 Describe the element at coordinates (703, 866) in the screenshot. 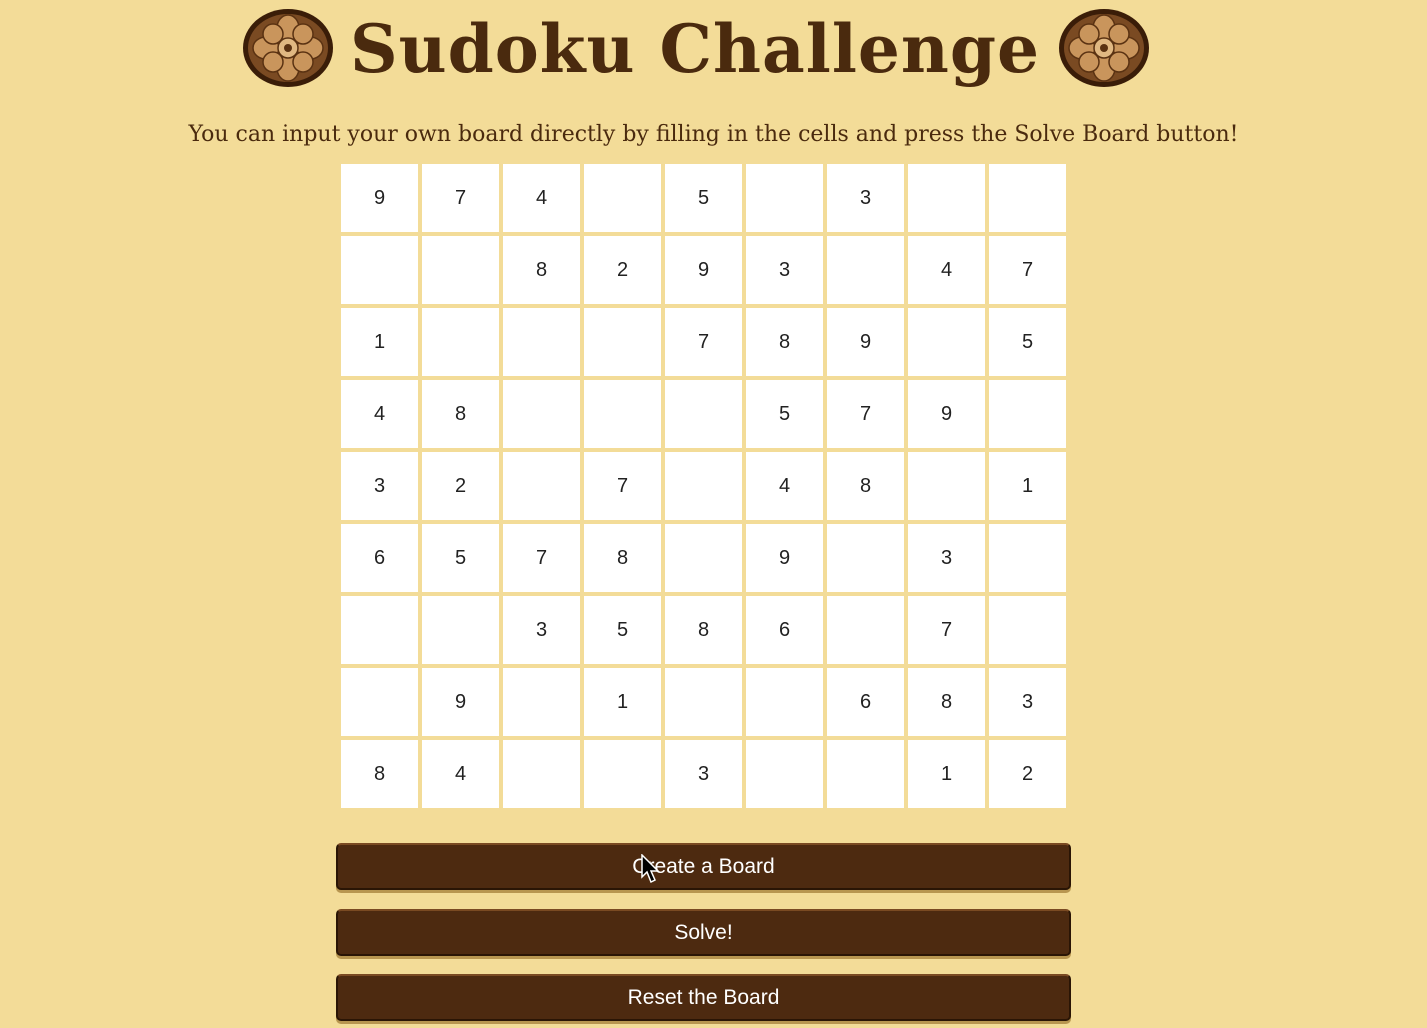

I see `create-board-button: Create a Board` at that location.